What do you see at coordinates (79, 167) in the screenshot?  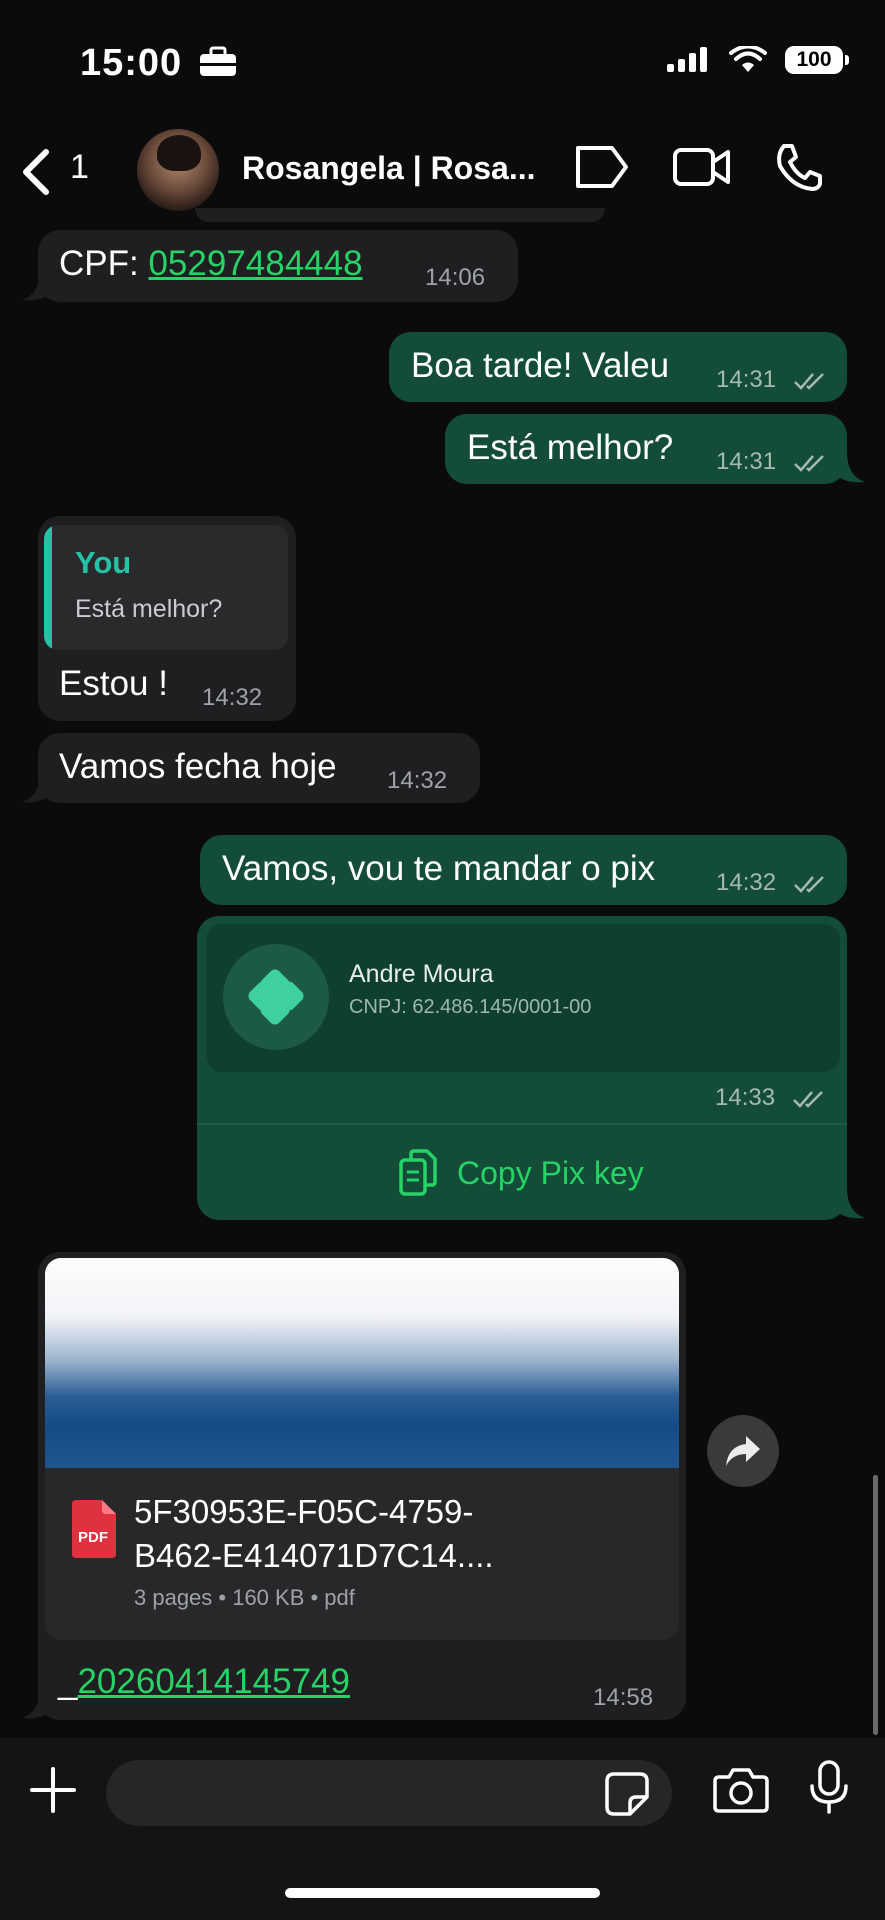 I see `unread-count: 1` at bounding box center [79, 167].